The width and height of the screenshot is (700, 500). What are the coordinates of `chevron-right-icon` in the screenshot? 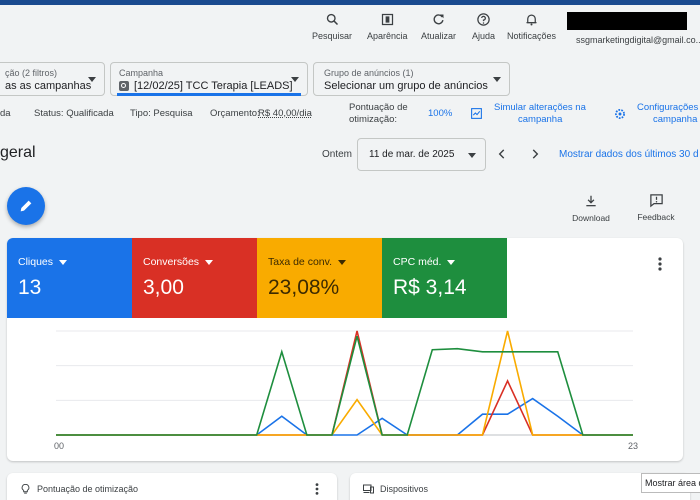 It's located at (535, 154).